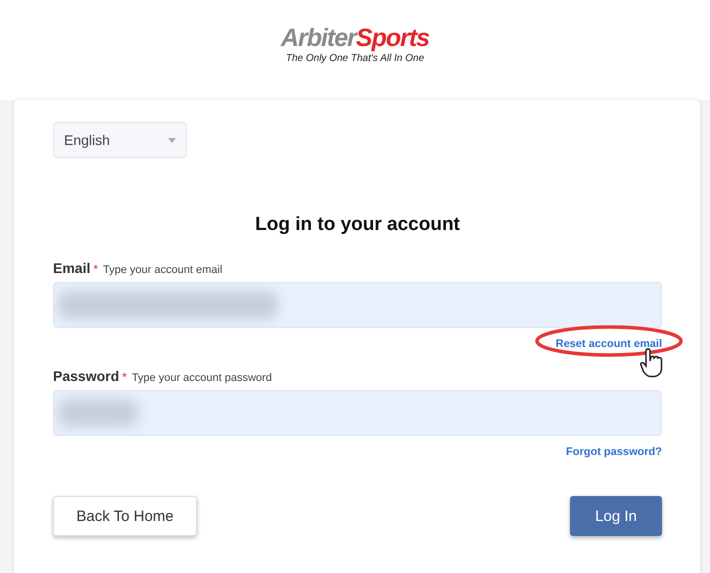 Image resolution: width=710 pixels, height=573 pixels. Describe the element at coordinates (162, 270) in the screenshot. I see `field-hint: Type your account email` at that location.